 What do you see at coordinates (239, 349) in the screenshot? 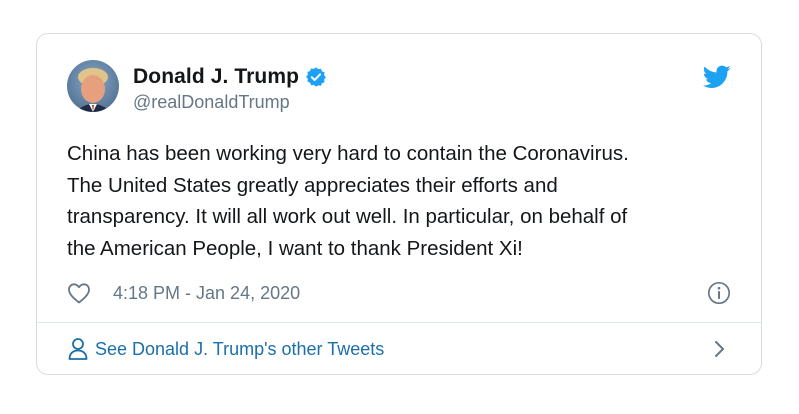
I see `other-tweets-label: See Donald J. Trump's other Tweets` at bounding box center [239, 349].